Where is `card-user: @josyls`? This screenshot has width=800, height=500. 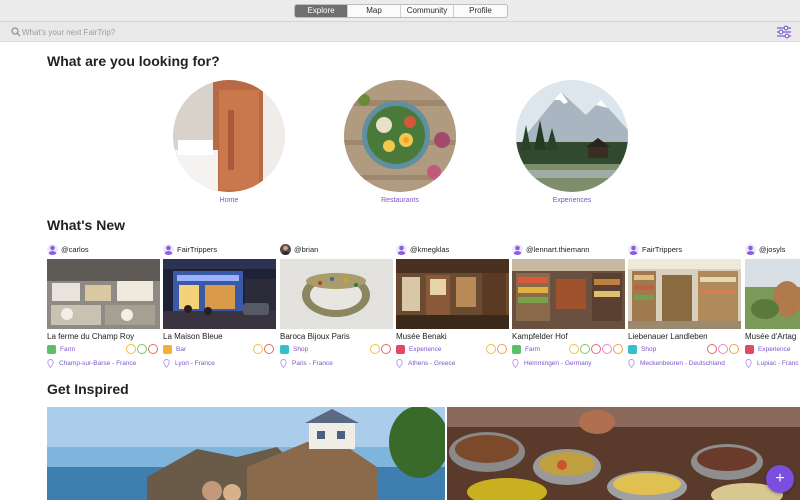
card-user: @josyls is located at coordinates (772, 249).